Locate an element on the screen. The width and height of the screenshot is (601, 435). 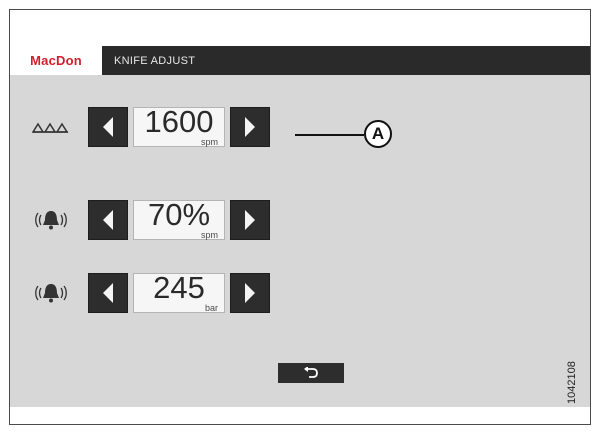
decrease-knife-speed-button is located at coordinates (108, 127).